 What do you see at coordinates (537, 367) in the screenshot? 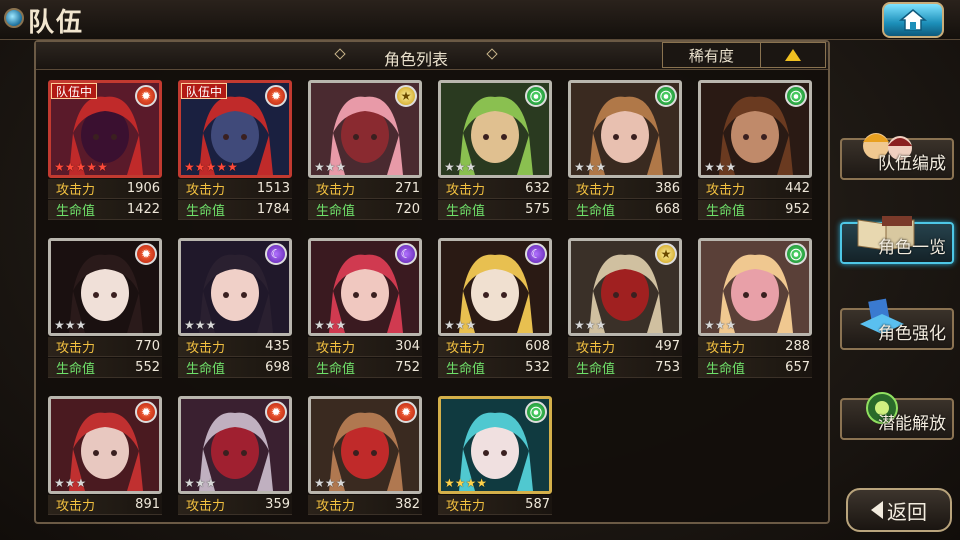
I see `hp-value: 532` at bounding box center [537, 367].